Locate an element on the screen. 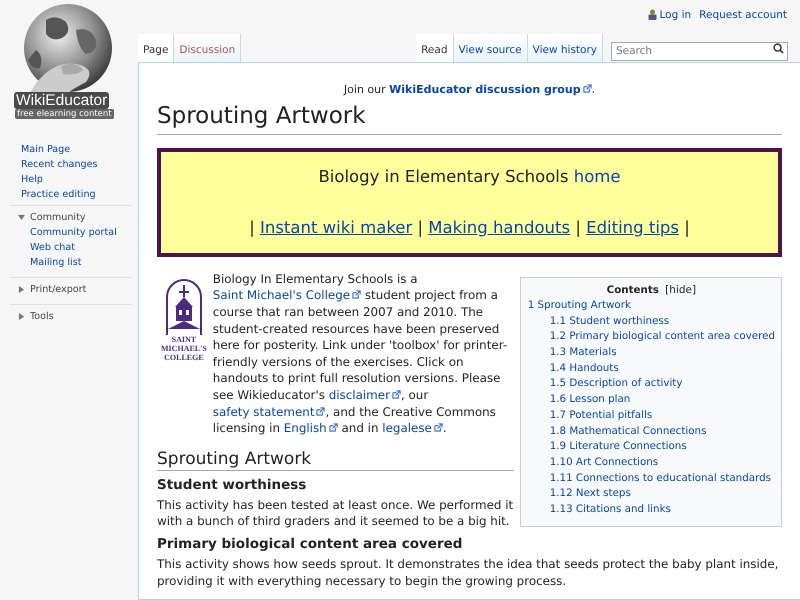 The image size is (800, 600). tab: Discussion is located at coordinates (208, 48).